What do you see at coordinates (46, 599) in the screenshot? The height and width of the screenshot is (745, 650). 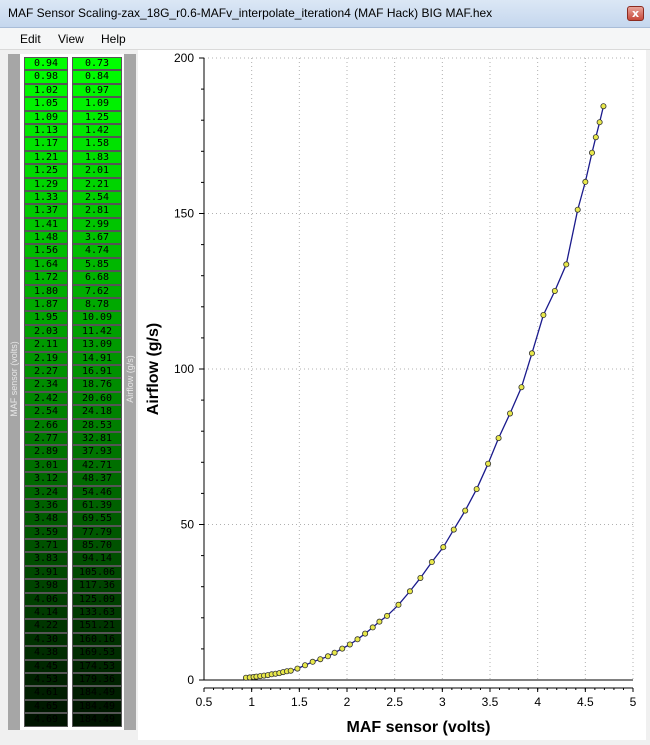 I see `voltage-cell: 4.06` at bounding box center [46, 599].